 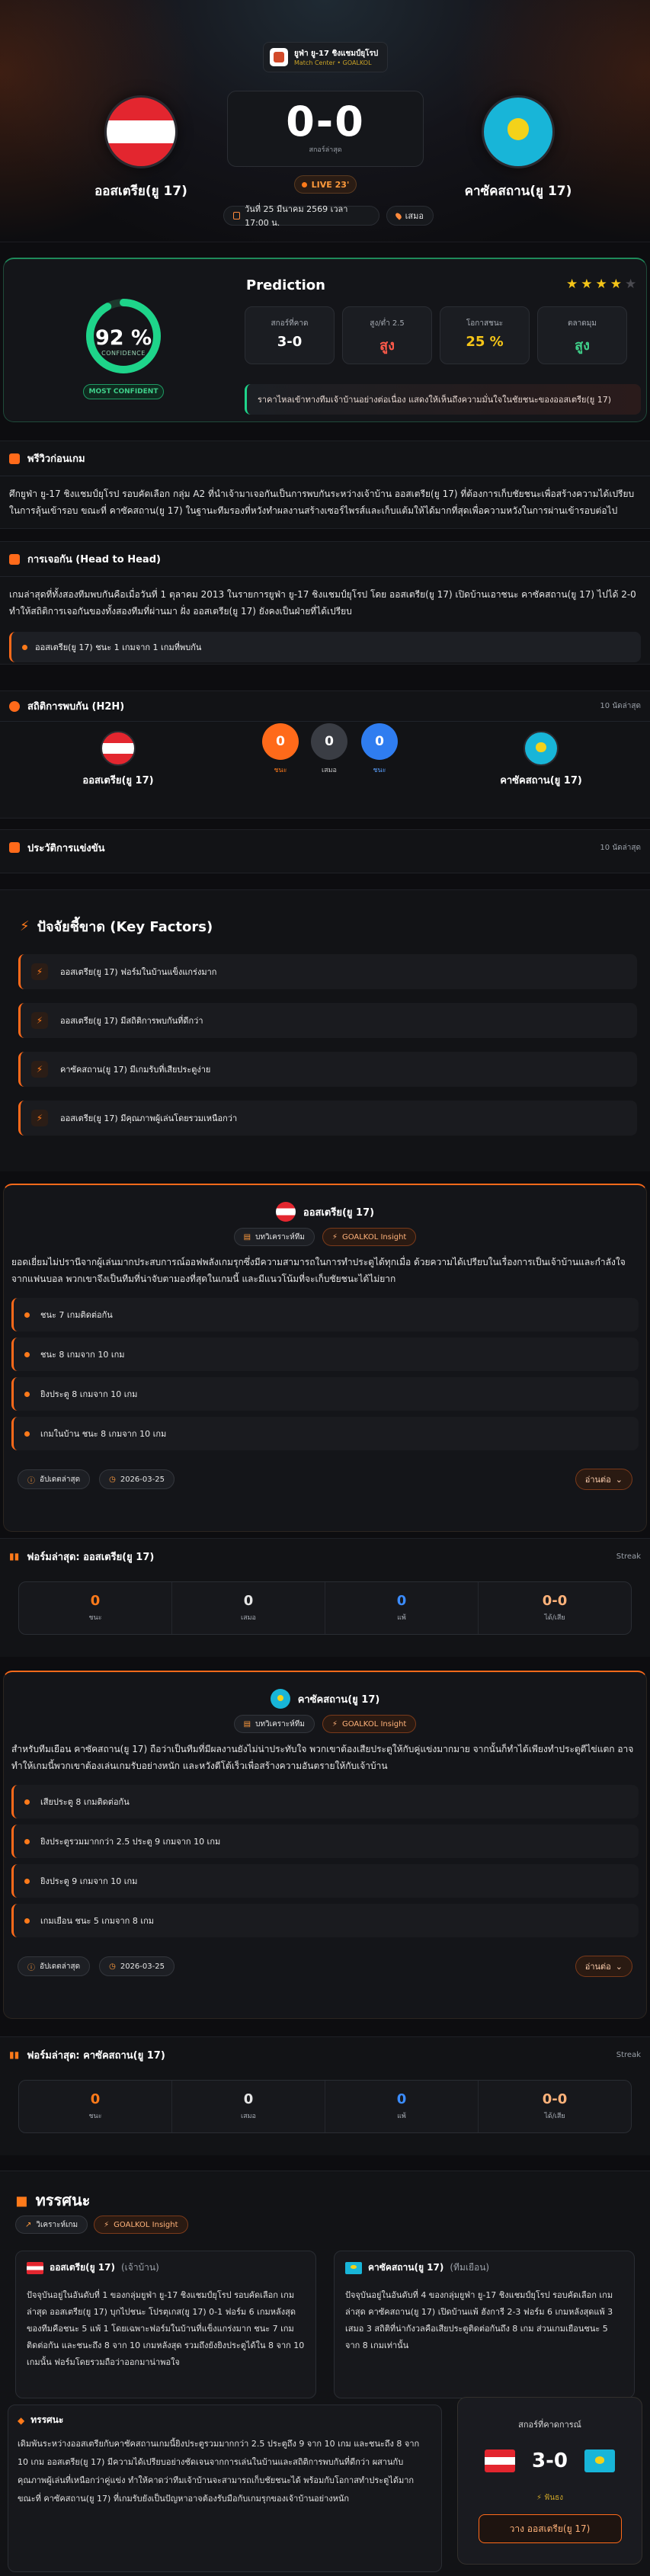 I want to click on away-team: คาซัคสถาน(ยู 17), so click(x=518, y=148).